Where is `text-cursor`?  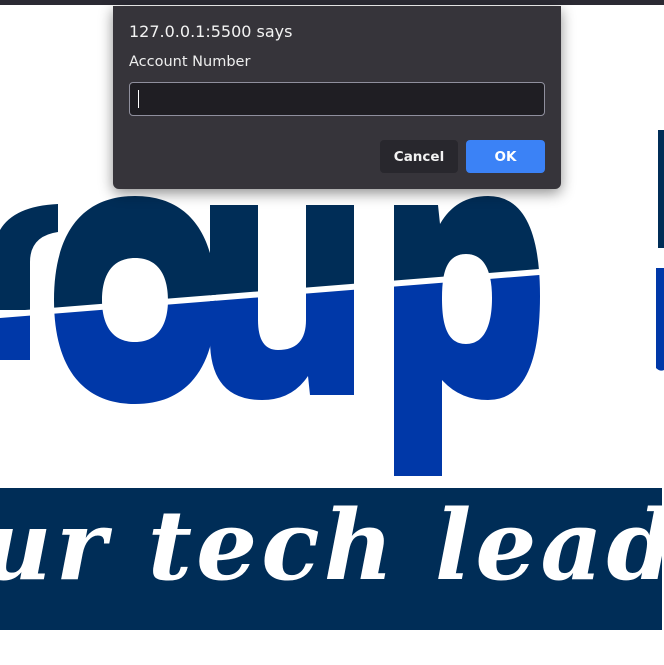 text-cursor is located at coordinates (138, 99).